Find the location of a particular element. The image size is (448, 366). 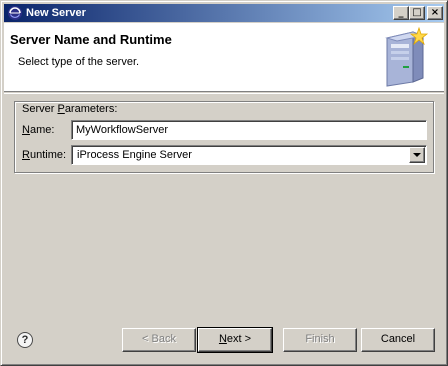

next-button: Next > is located at coordinates (235, 340).